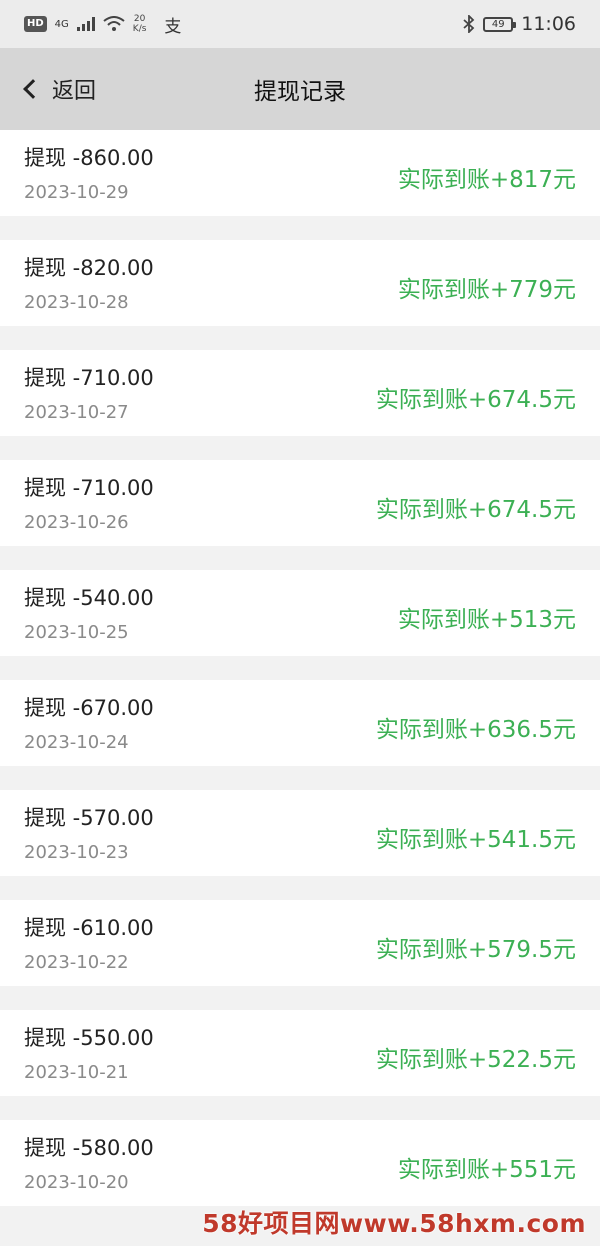 The width and height of the screenshot is (600, 1246). I want to click on record-title: 提现 -860.00, so click(89, 158).